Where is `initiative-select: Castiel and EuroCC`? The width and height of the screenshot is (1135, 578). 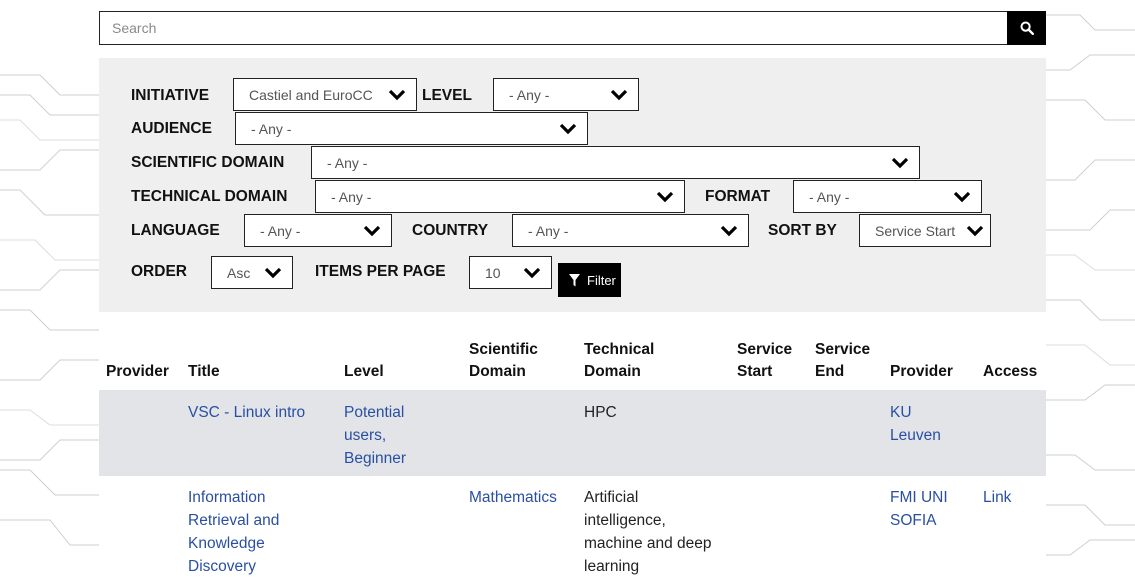 initiative-select: Castiel and EuroCC is located at coordinates (325, 94).